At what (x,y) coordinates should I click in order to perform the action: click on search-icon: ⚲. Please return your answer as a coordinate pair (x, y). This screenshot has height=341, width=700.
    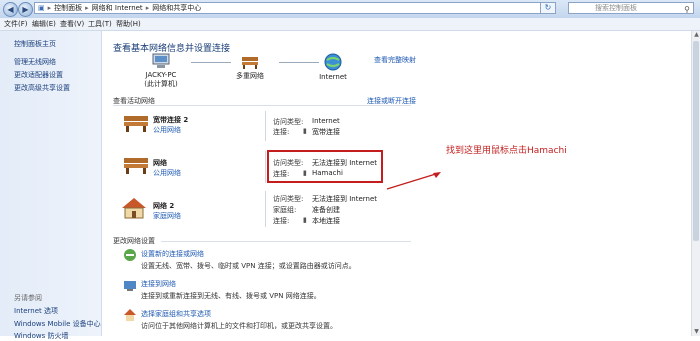
    Looking at the image, I should click on (687, 9).